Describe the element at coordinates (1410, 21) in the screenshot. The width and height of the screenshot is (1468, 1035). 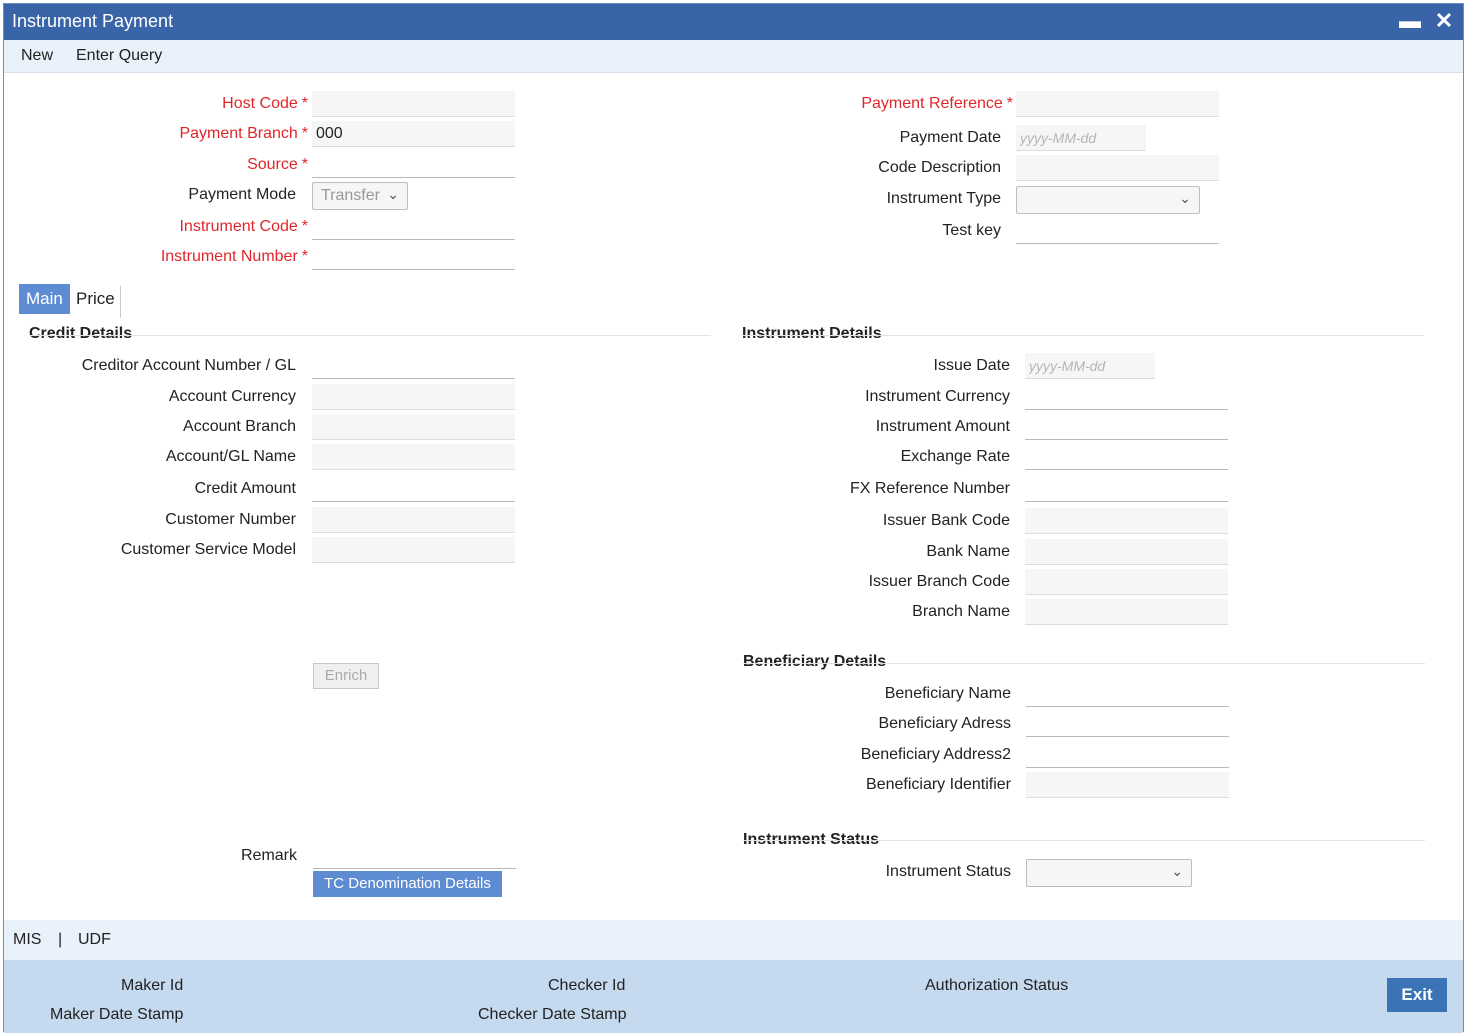
I see `minimize-icon: ▬` at that location.